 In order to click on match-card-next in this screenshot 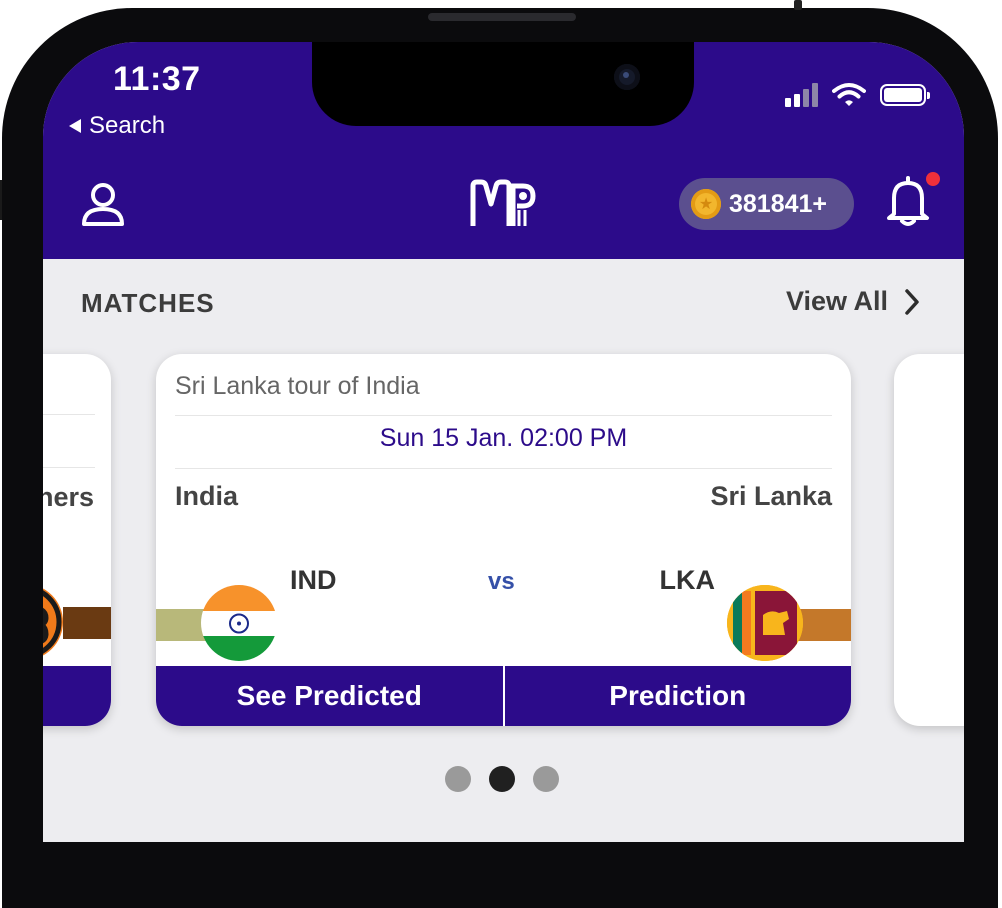, I will do `click(929, 540)`.